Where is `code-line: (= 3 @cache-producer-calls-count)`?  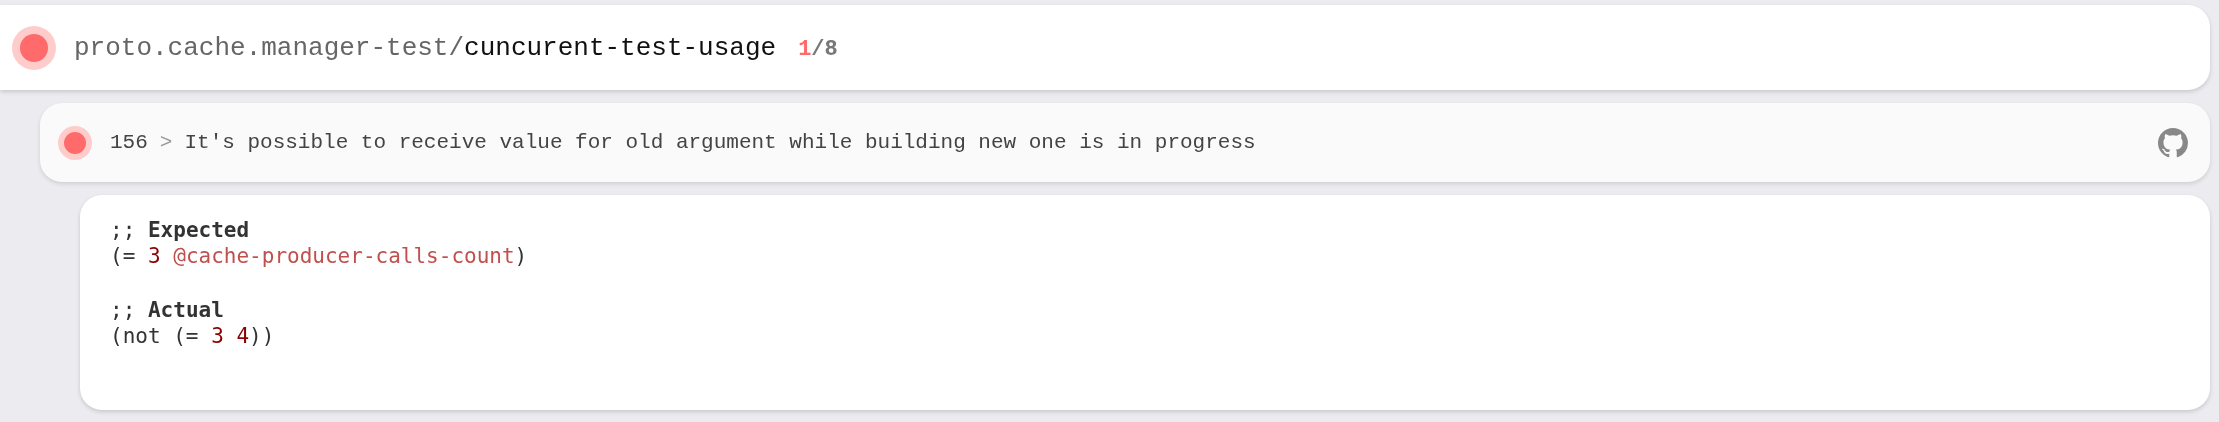
code-line: (= 3 @cache-producer-calls-count) is located at coordinates (319, 256).